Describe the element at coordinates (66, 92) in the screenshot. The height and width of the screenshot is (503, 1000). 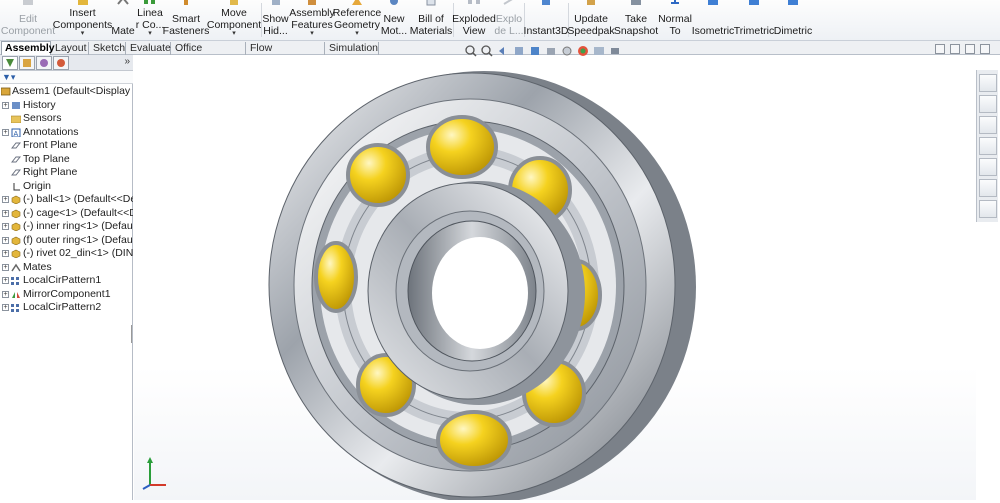
I see `tree-root-assembly: Assem1 (Default<Display Sta` at that location.